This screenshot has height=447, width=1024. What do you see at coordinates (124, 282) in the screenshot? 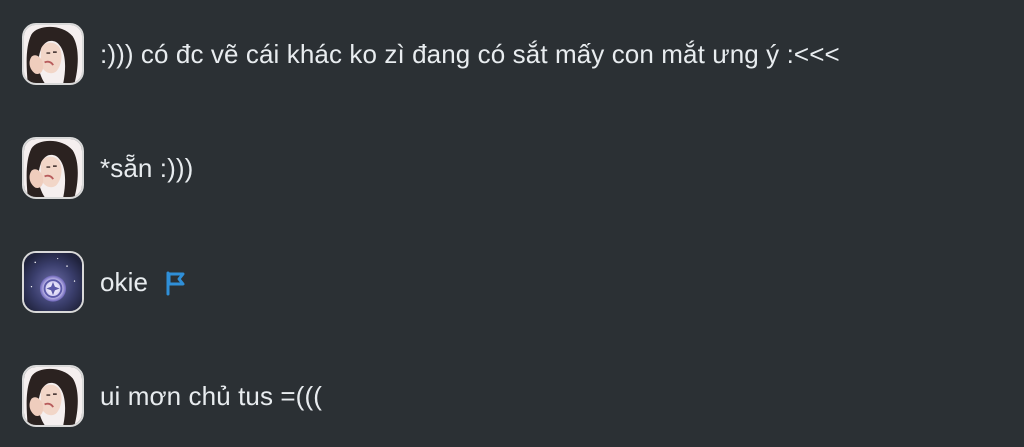
I see `message-text: okie` at bounding box center [124, 282].